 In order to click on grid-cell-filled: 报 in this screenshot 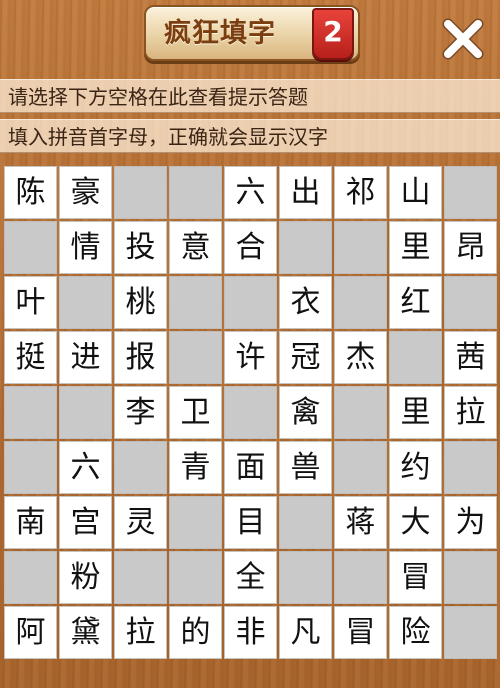, I will do `click(140, 357)`.